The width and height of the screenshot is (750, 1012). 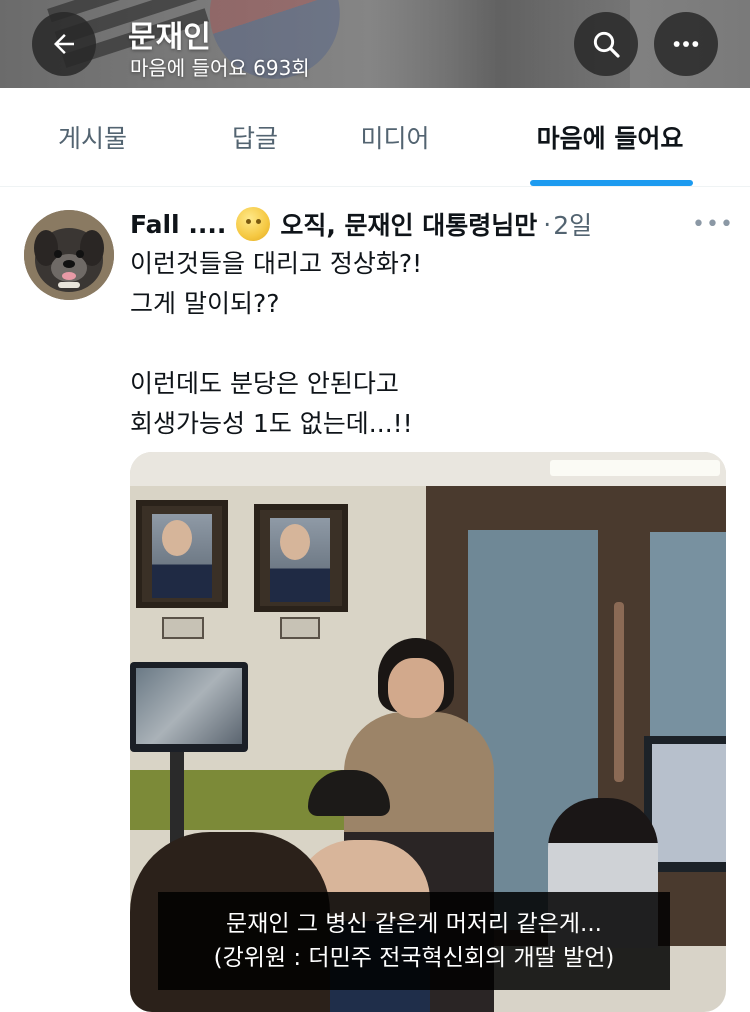 What do you see at coordinates (713, 224) in the screenshot?
I see `tweet-more-icon: •••` at bounding box center [713, 224].